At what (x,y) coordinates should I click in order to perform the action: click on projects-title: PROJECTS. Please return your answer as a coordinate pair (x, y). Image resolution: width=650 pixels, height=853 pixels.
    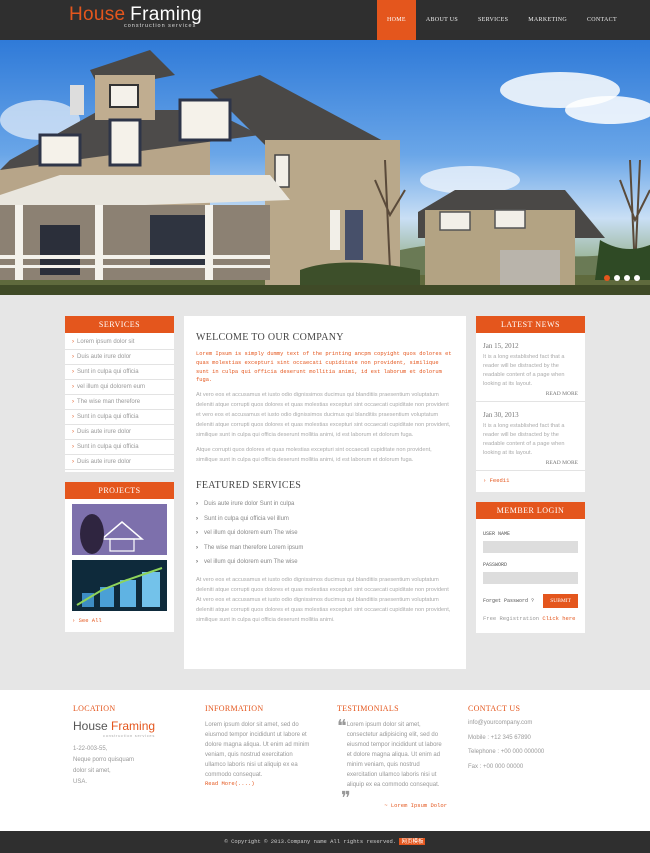
    Looking at the image, I should click on (119, 490).